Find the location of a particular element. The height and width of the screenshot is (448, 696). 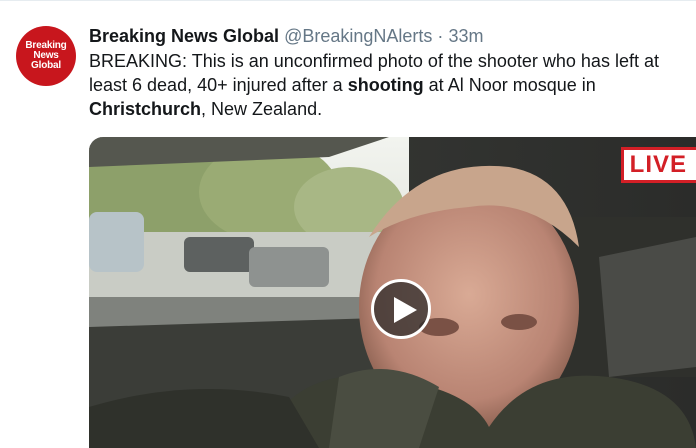

play-icon is located at coordinates (405, 310).